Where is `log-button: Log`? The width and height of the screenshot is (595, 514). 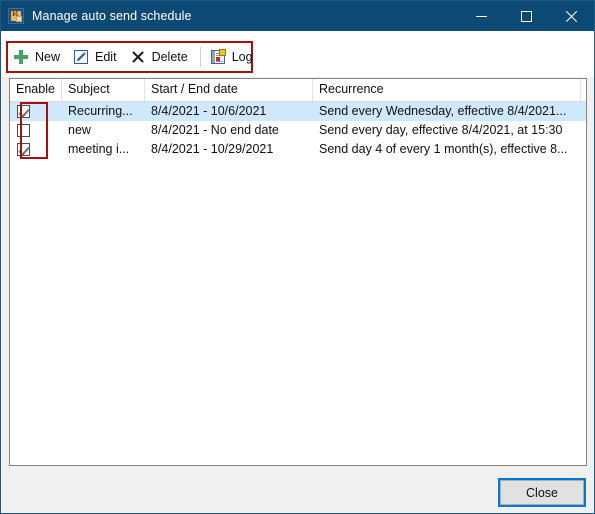
log-button: Log is located at coordinates (233, 57).